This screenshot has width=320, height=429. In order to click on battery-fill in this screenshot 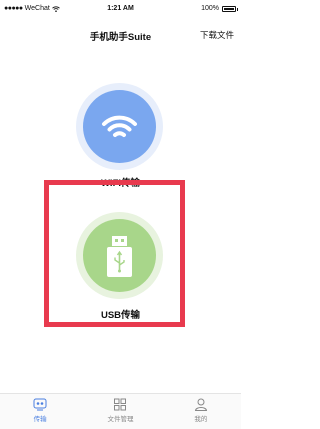, I will do `click(229, 8)`.